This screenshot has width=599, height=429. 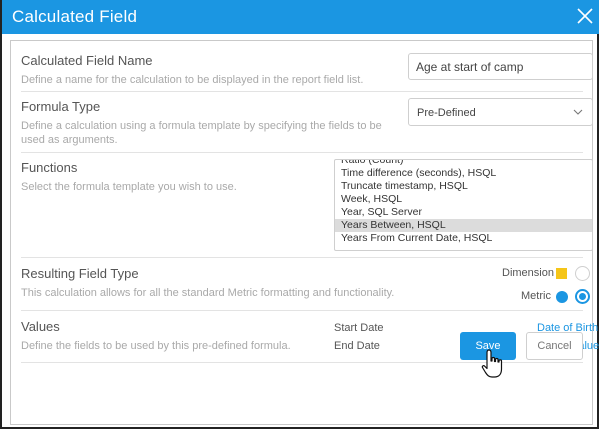 What do you see at coordinates (75, 16) in the screenshot?
I see `dialog-title: Calculated Field` at bounding box center [75, 16].